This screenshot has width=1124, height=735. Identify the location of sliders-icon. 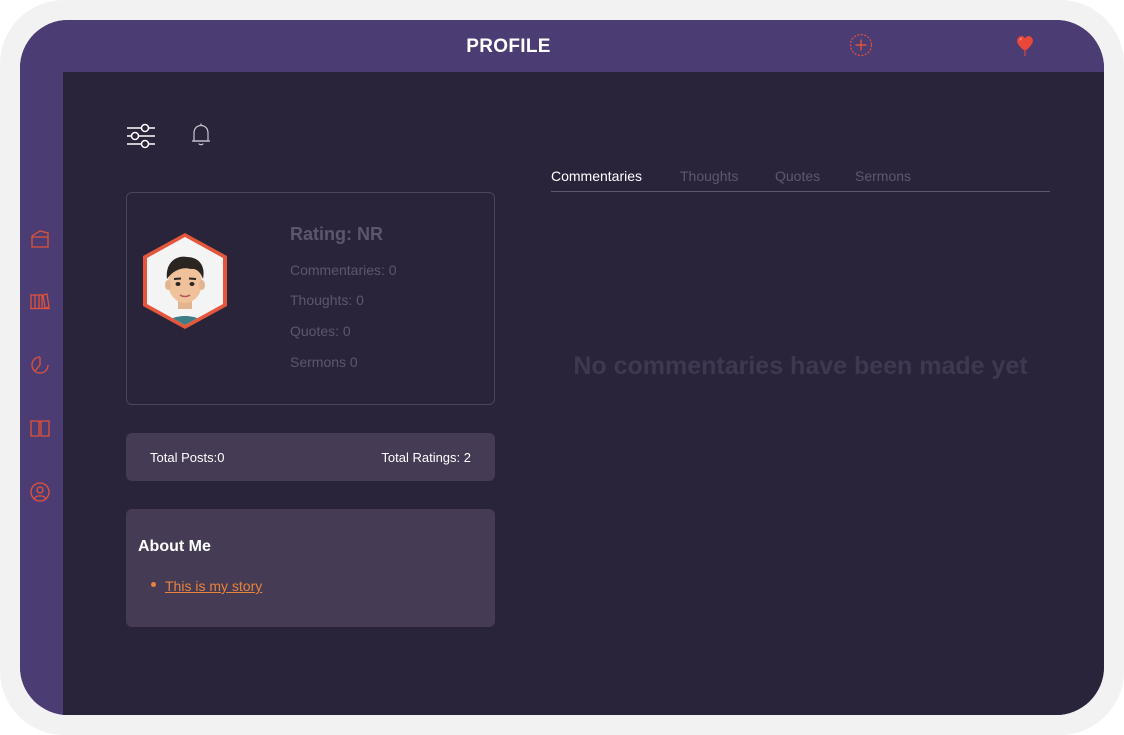
(141, 136).